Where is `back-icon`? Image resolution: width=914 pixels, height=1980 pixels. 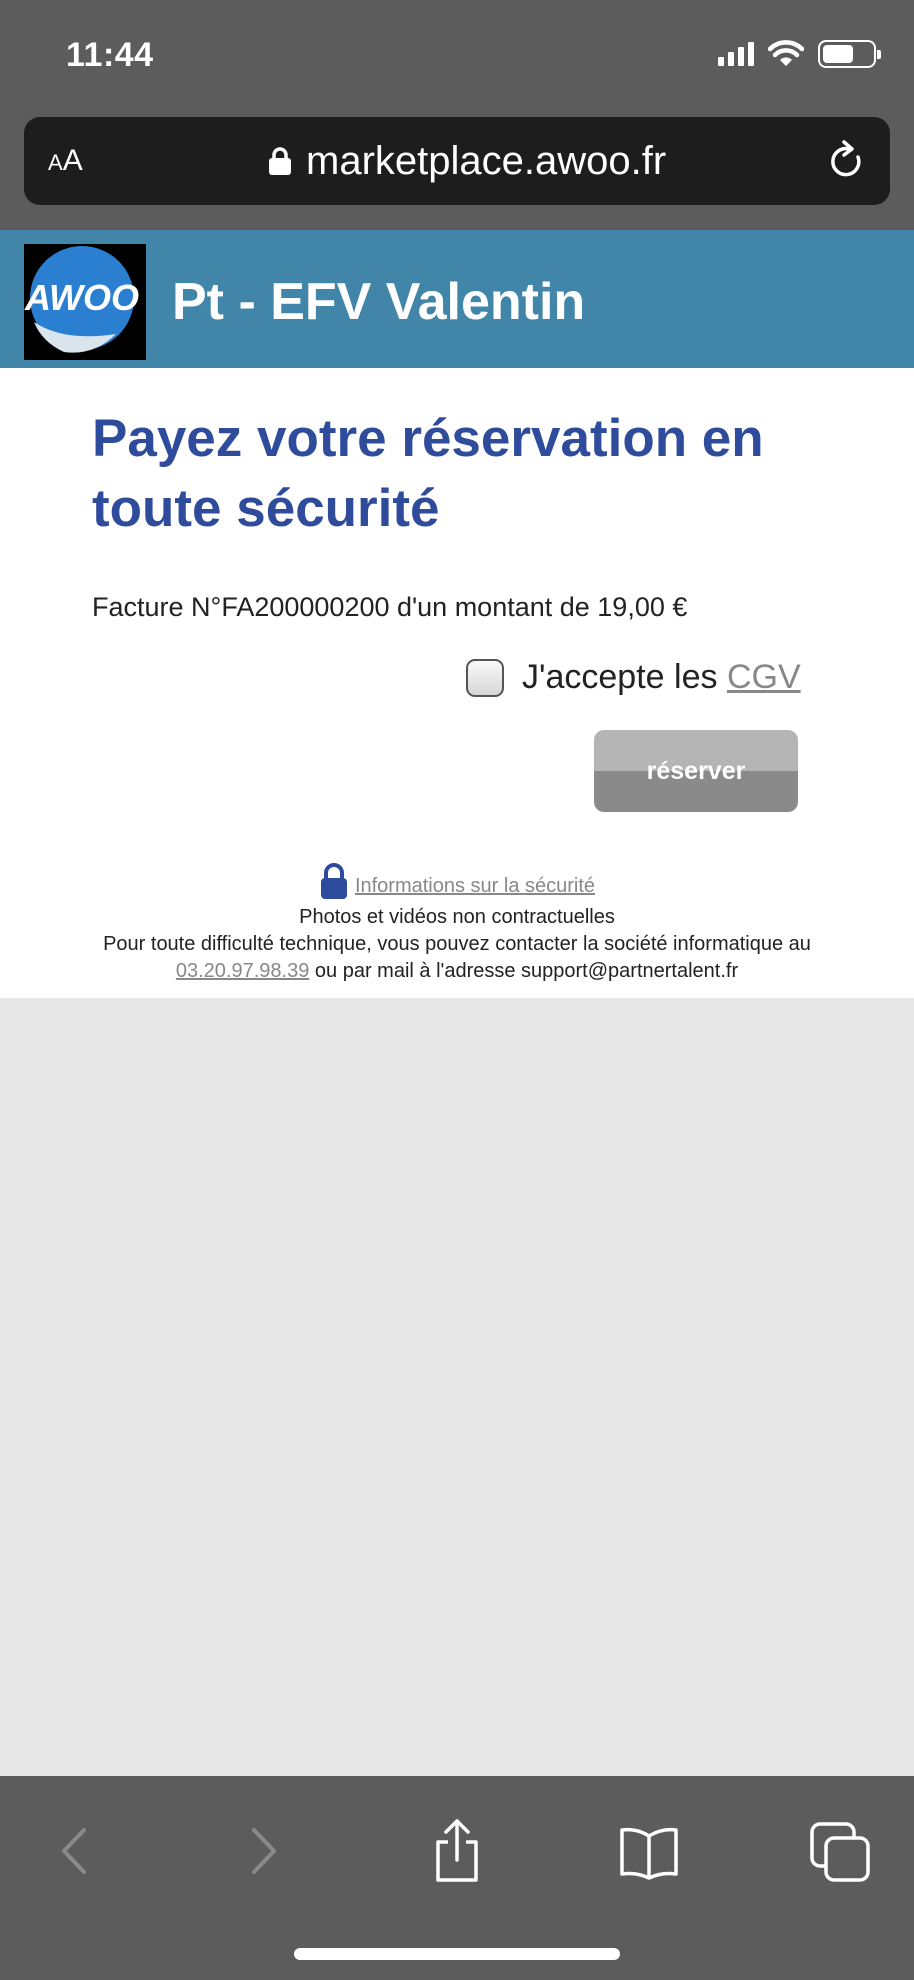
back-icon is located at coordinates (75, 1851).